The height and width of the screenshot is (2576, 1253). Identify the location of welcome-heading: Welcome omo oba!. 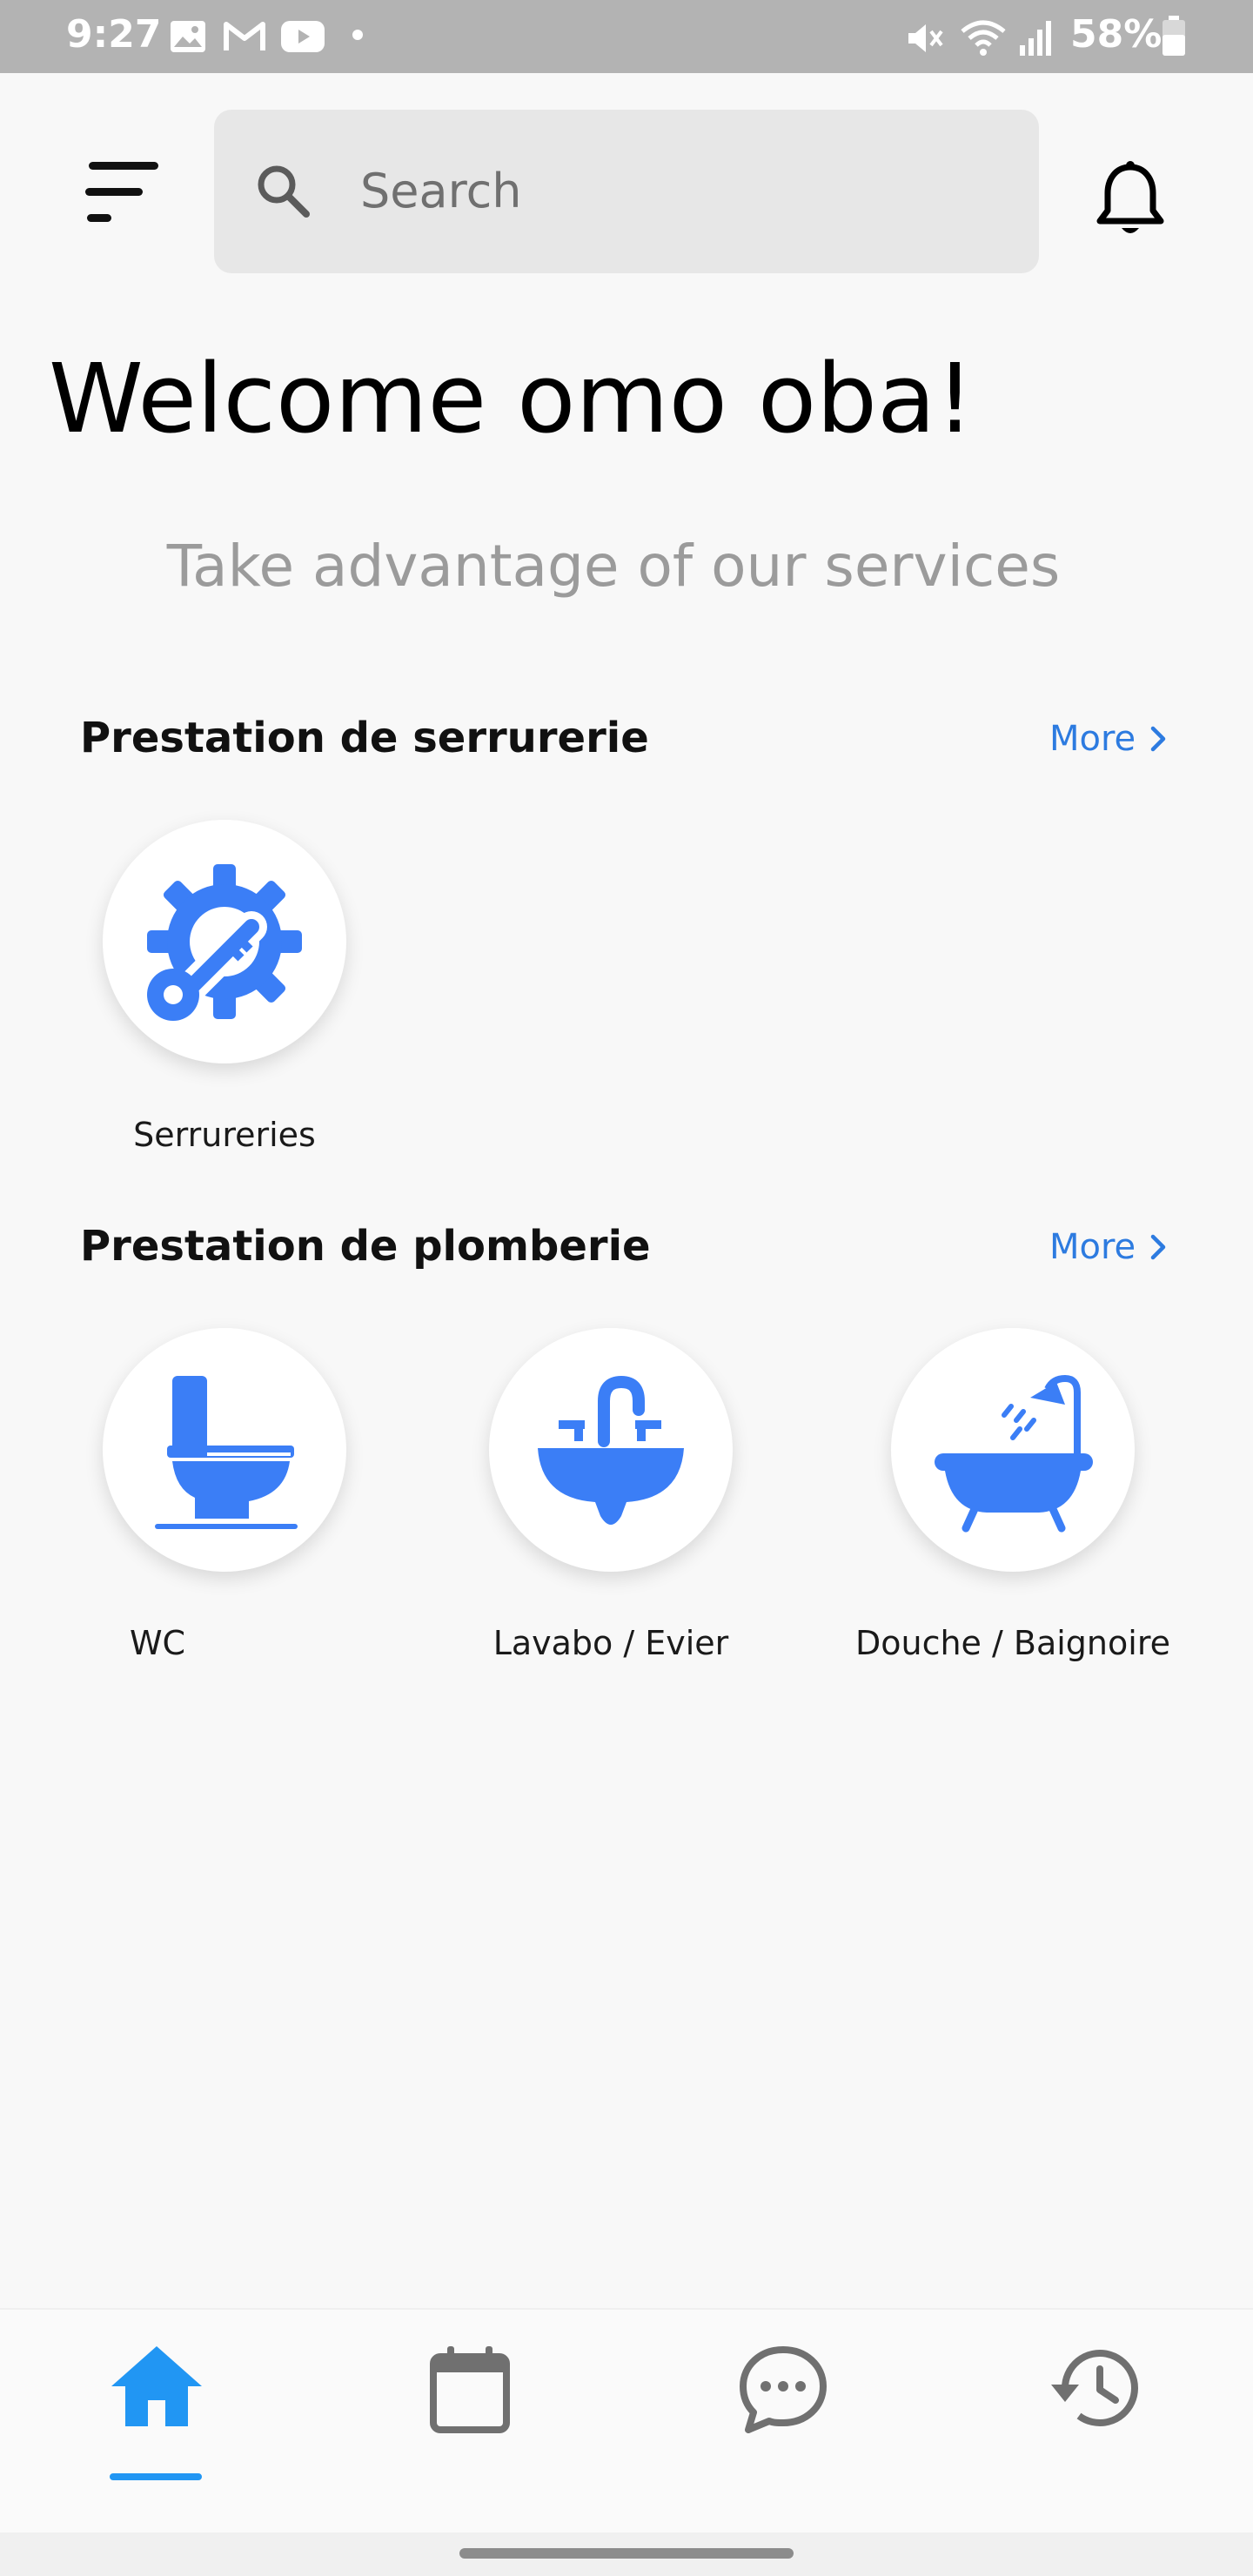
(512, 398).